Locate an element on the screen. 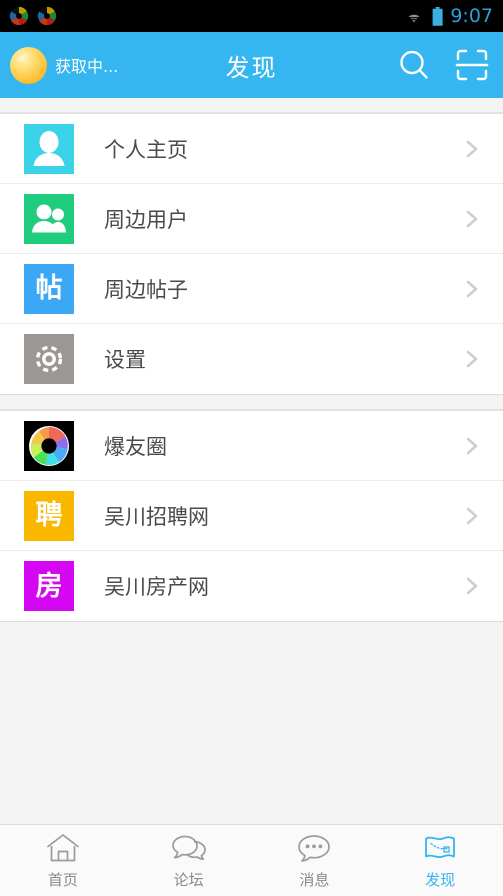  sun-icon is located at coordinates (28, 65).